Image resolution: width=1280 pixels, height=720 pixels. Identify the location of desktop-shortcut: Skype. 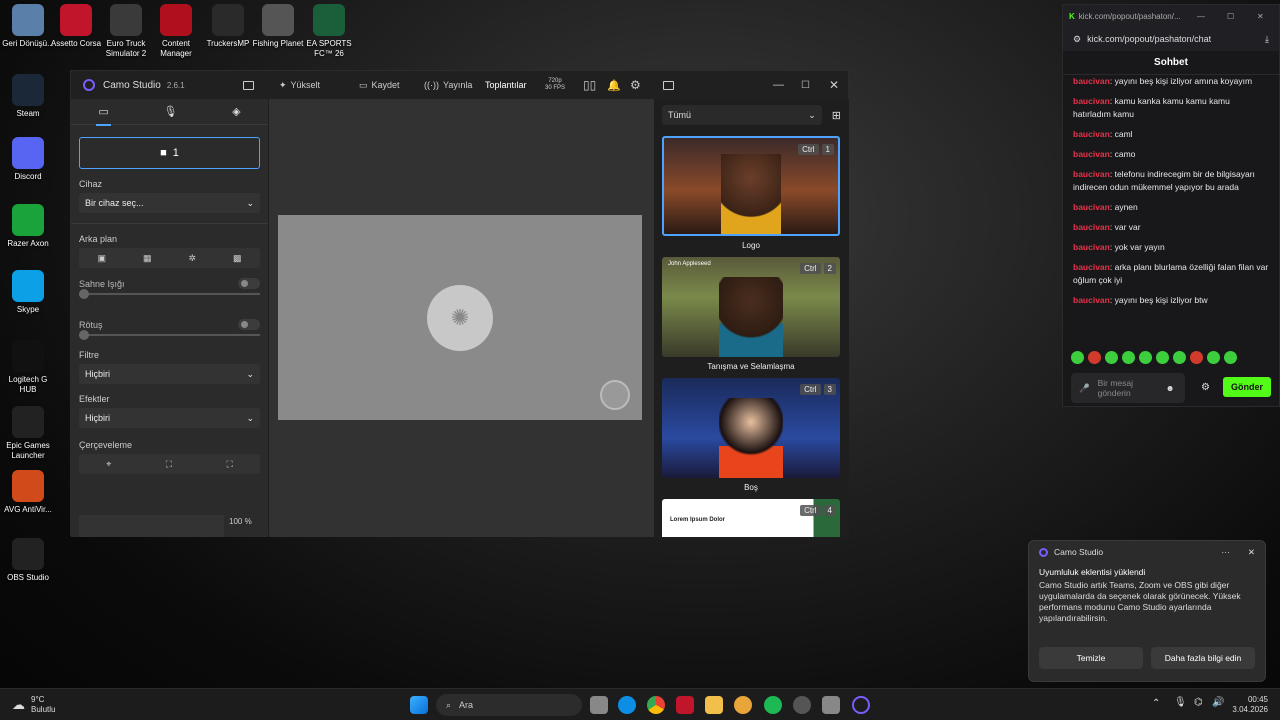
(28, 292).